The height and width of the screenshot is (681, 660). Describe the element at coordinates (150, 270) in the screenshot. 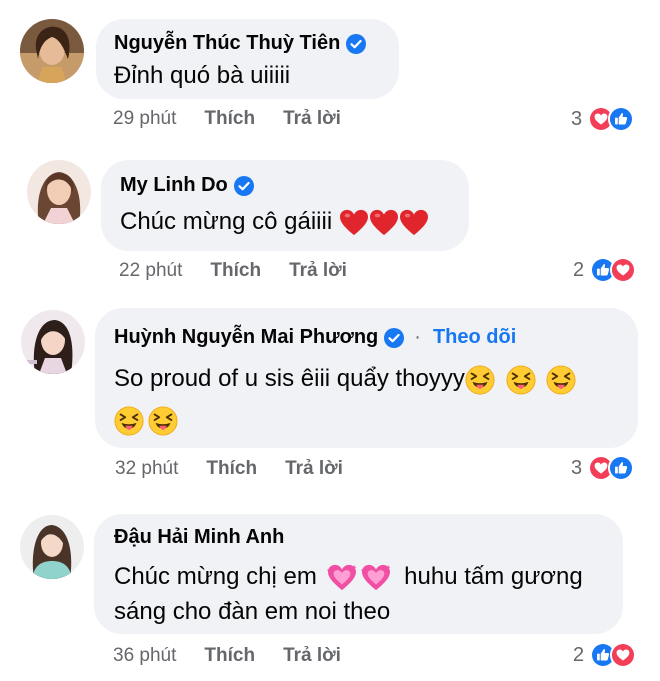

I see `timestamp: 22 phút` at that location.